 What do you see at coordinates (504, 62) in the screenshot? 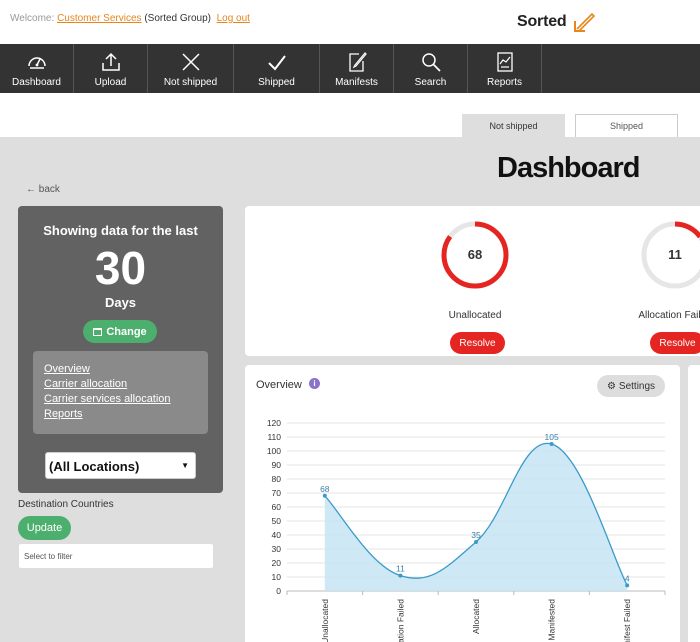
I see `report-icon` at bounding box center [504, 62].